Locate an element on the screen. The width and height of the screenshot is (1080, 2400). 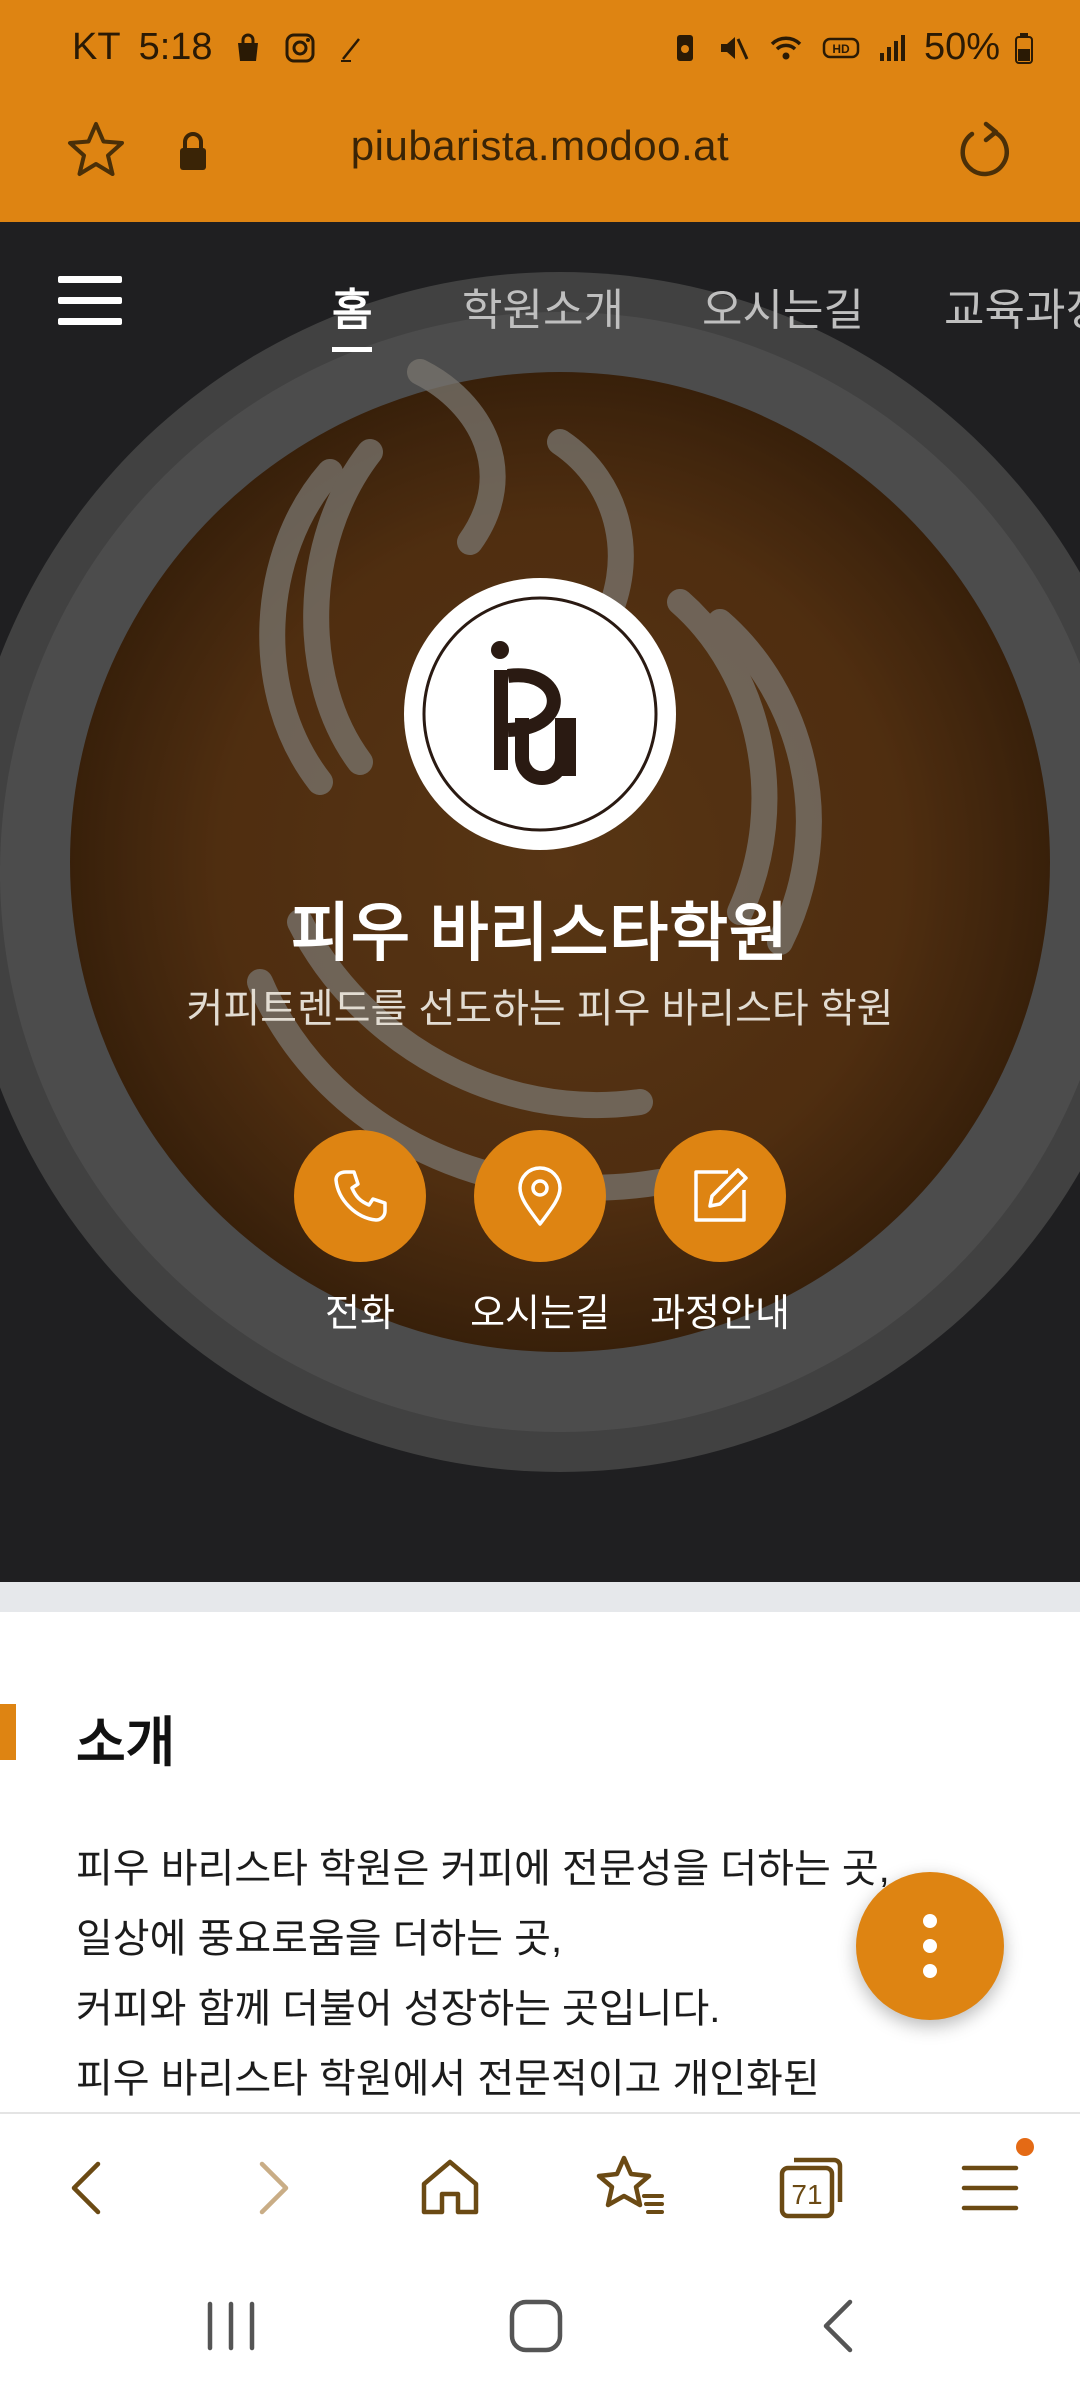
menu-icon is located at coordinates (990, 2188).